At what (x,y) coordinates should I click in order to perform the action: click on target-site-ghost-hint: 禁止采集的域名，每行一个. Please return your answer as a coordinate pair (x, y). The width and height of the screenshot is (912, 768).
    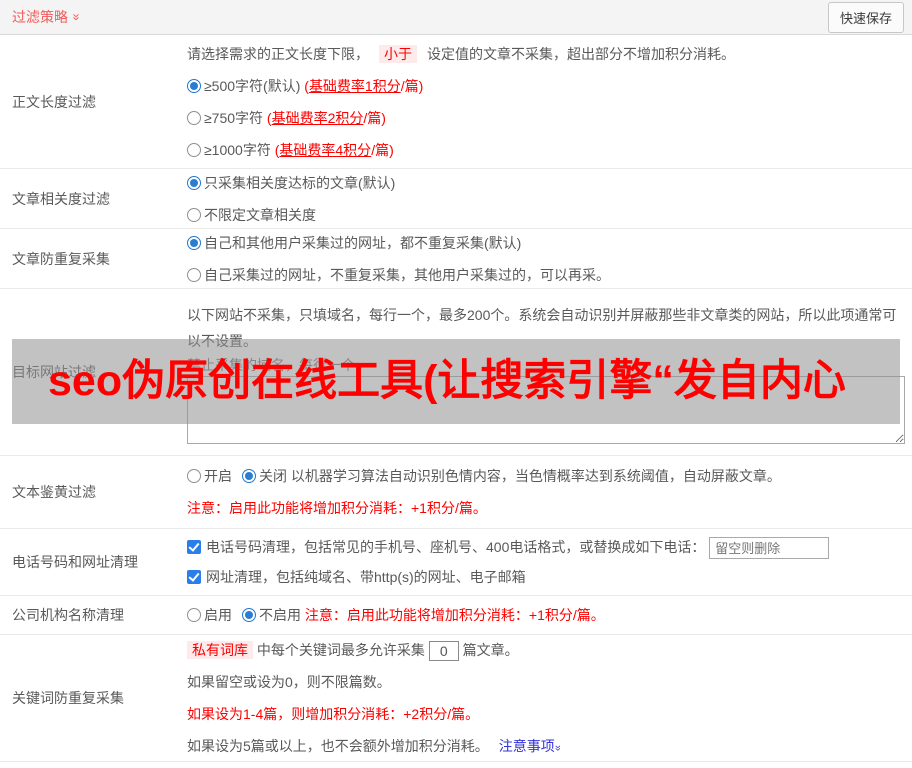
    Looking at the image, I should click on (271, 365).